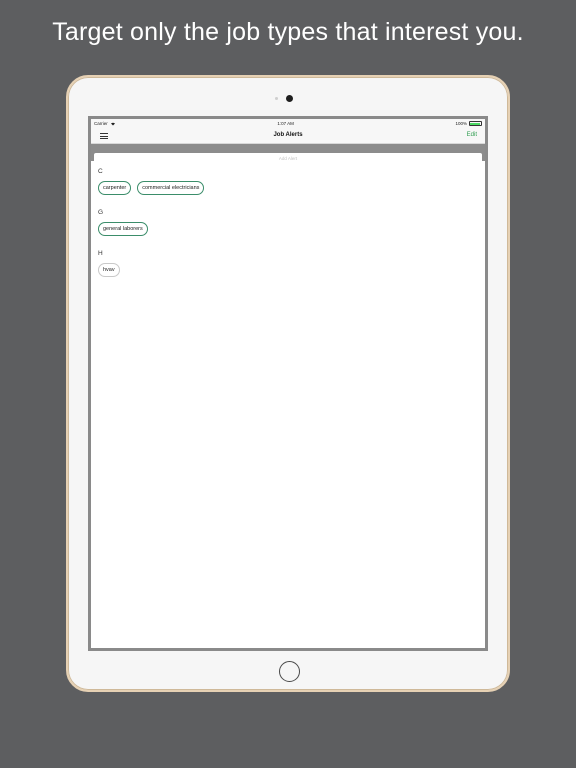 The height and width of the screenshot is (768, 576). I want to click on edit-button: Edit, so click(472, 135).